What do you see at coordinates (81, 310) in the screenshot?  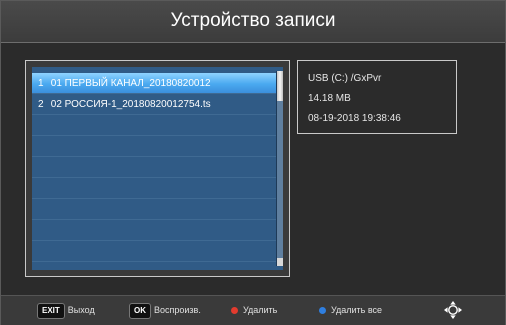 I see `exit-label: Выход` at bounding box center [81, 310].